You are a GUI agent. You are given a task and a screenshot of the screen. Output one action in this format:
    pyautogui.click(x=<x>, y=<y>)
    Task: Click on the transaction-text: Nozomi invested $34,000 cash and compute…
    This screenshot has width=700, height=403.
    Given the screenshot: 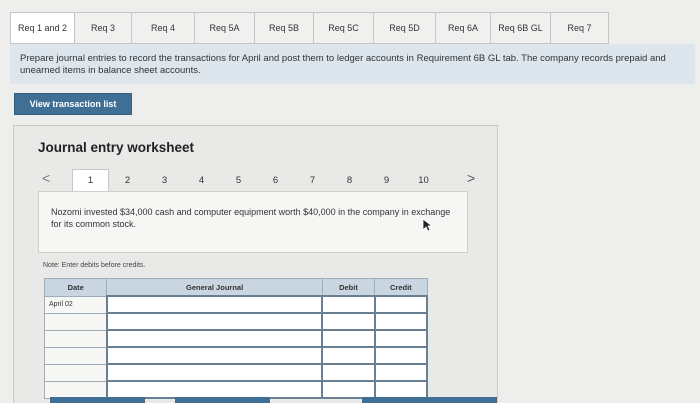 What is the action you would take?
    pyautogui.click(x=251, y=218)
    